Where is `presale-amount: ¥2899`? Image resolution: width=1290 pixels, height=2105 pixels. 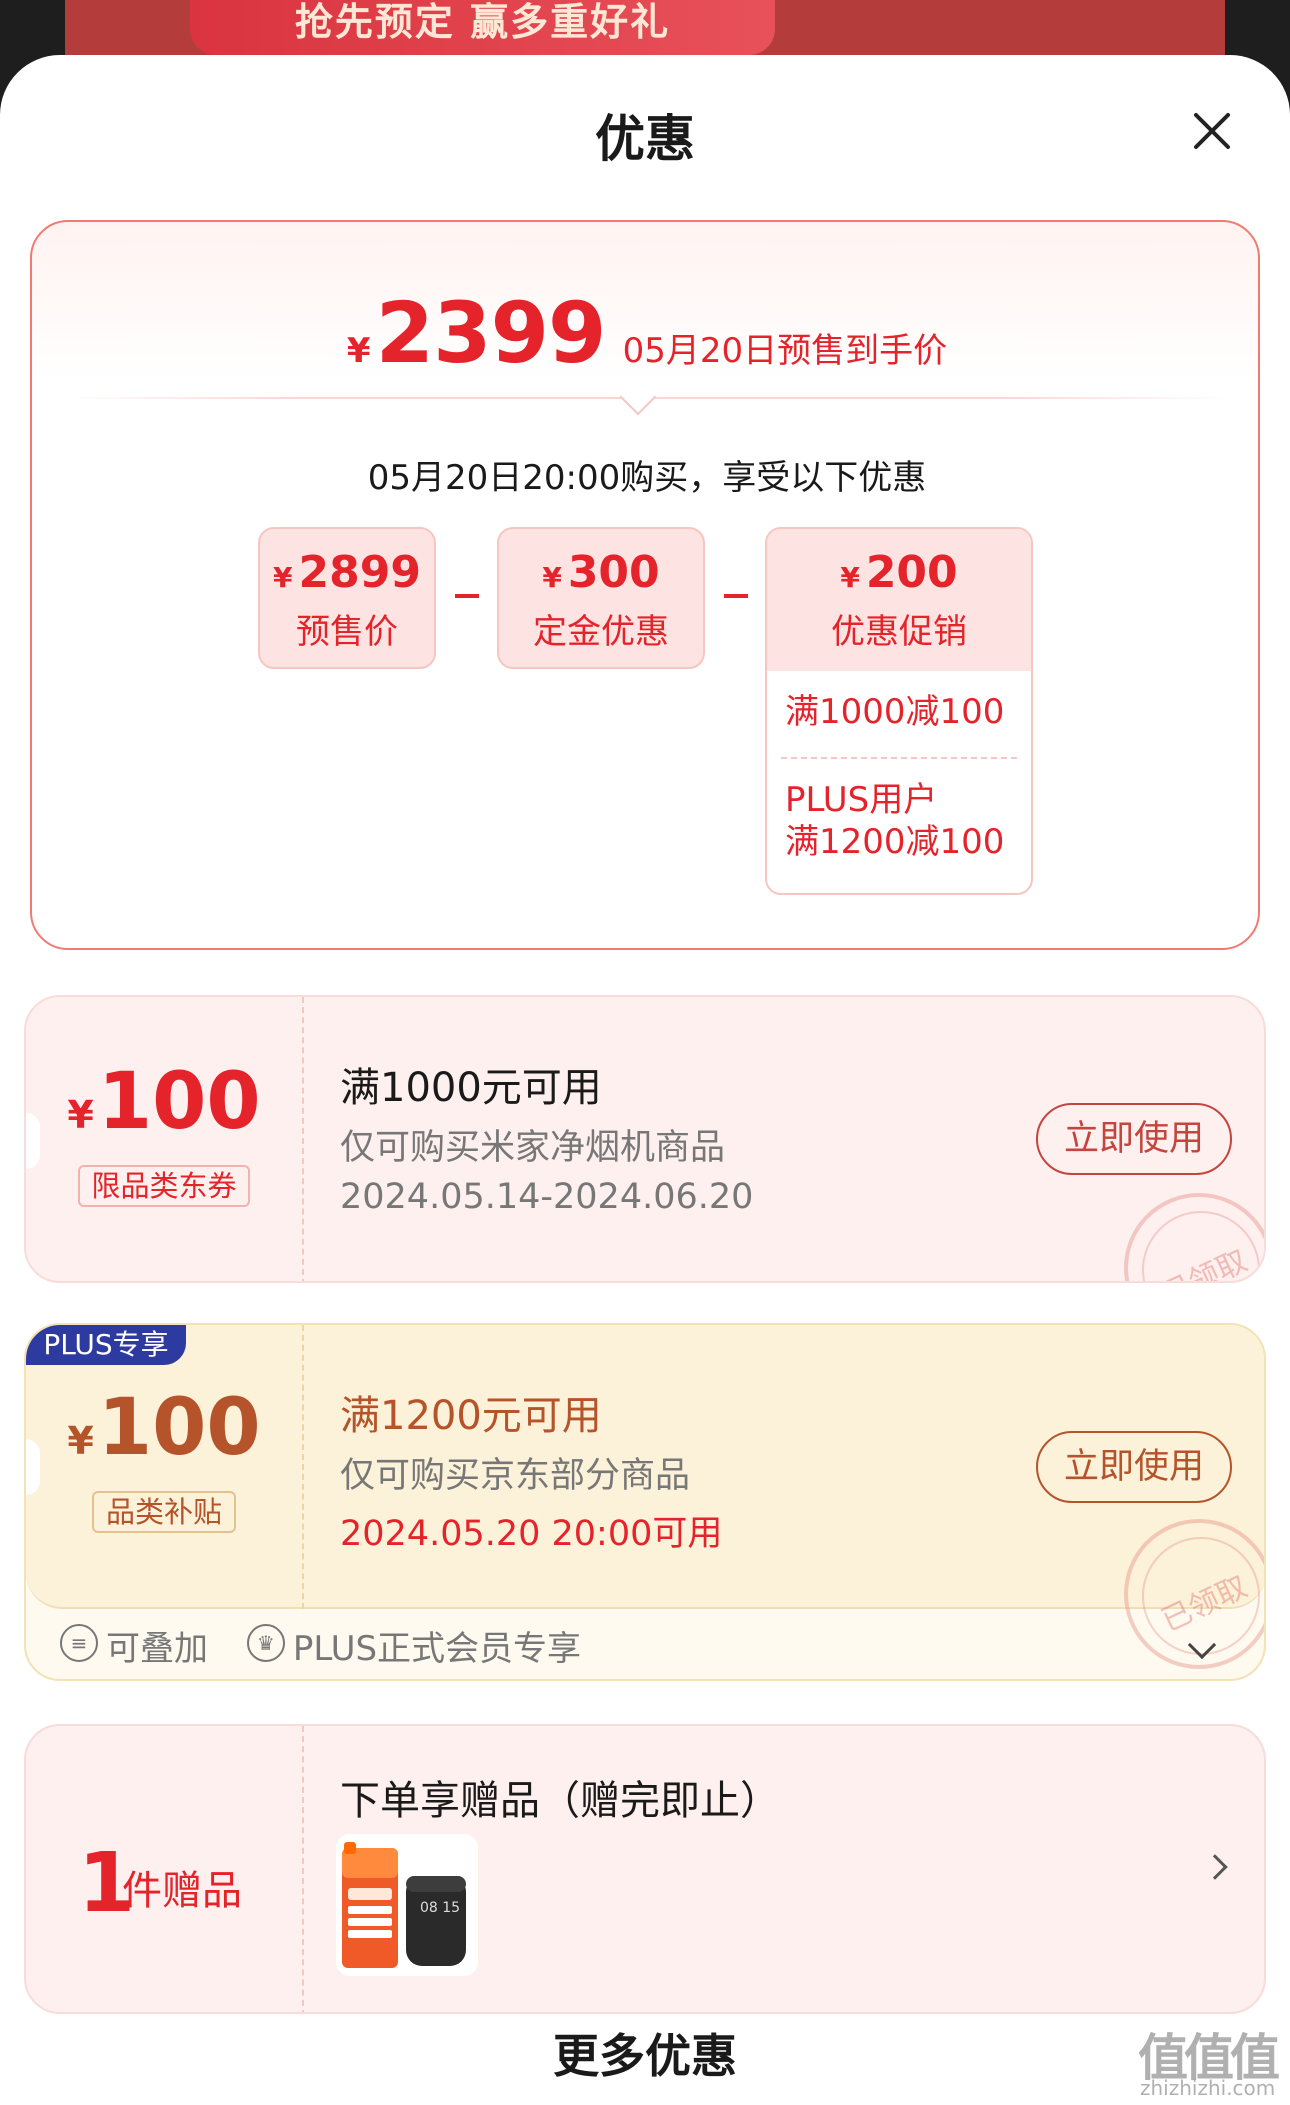
presale-amount: ¥2899 is located at coordinates (347, 572).